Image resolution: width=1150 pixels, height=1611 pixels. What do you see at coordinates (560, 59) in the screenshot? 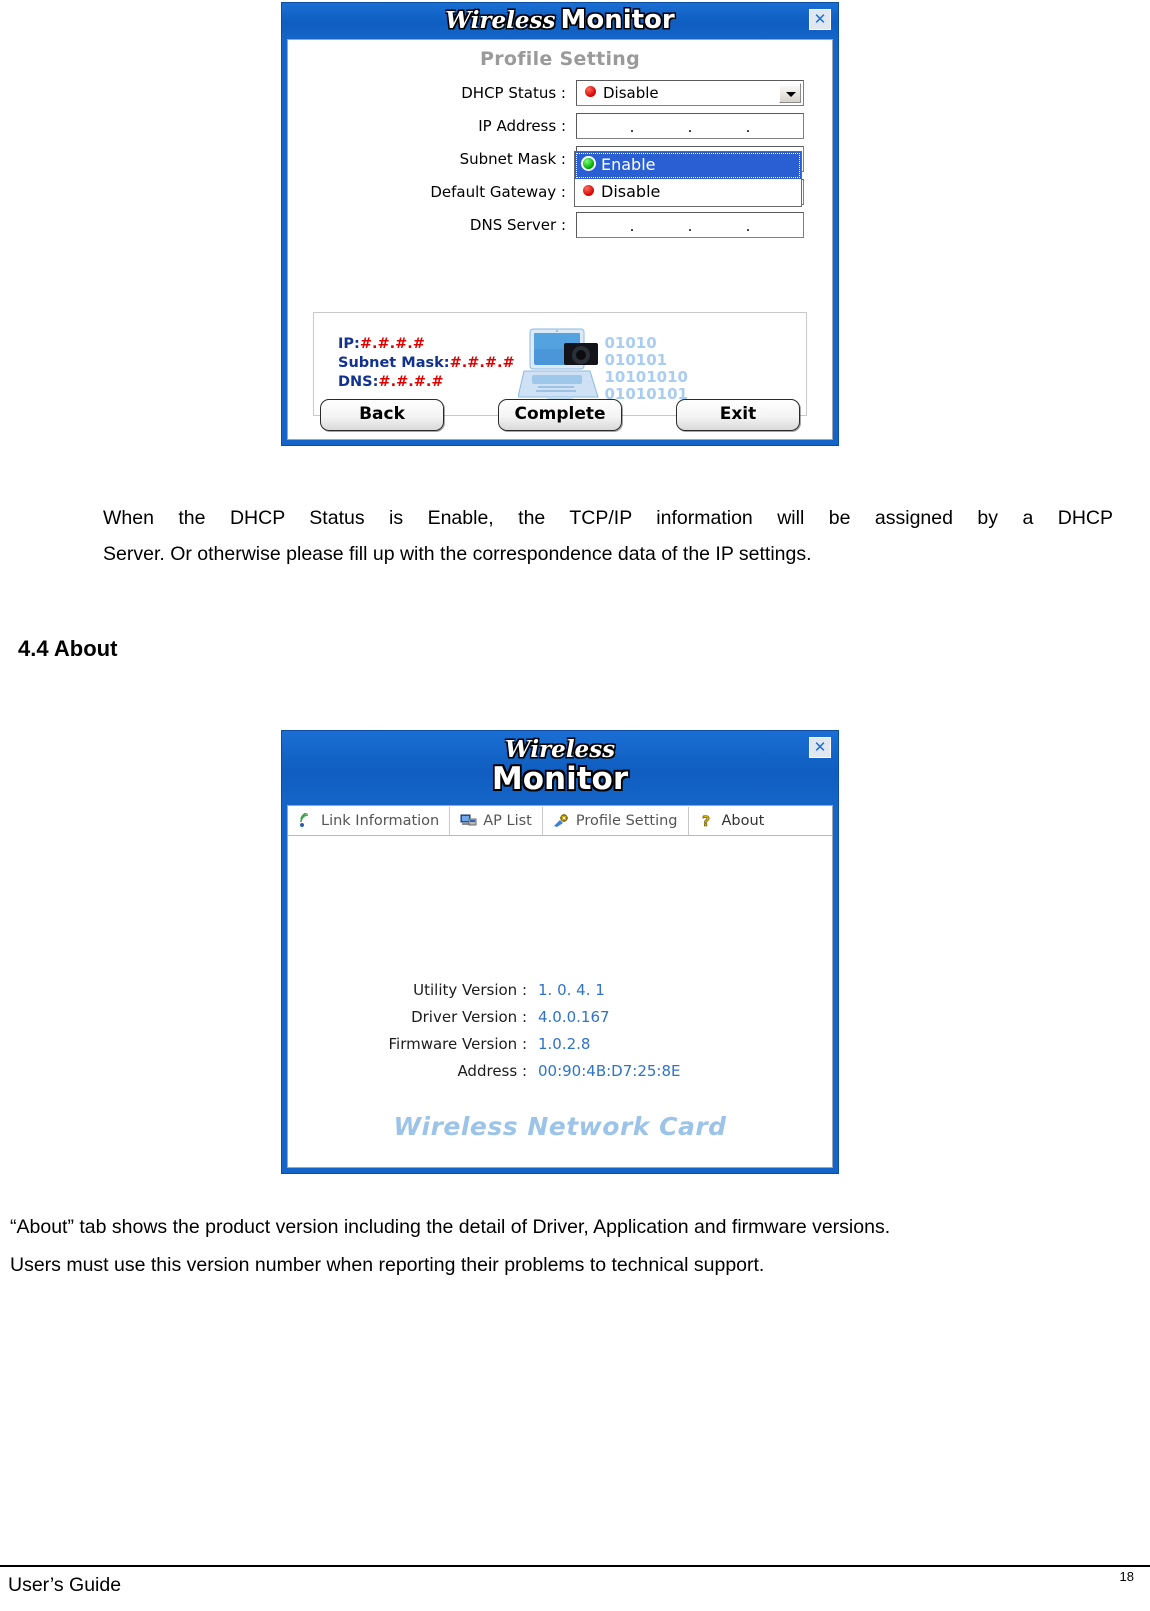
I see `page-title: Profile Setting` at bounding box center [560, 59].